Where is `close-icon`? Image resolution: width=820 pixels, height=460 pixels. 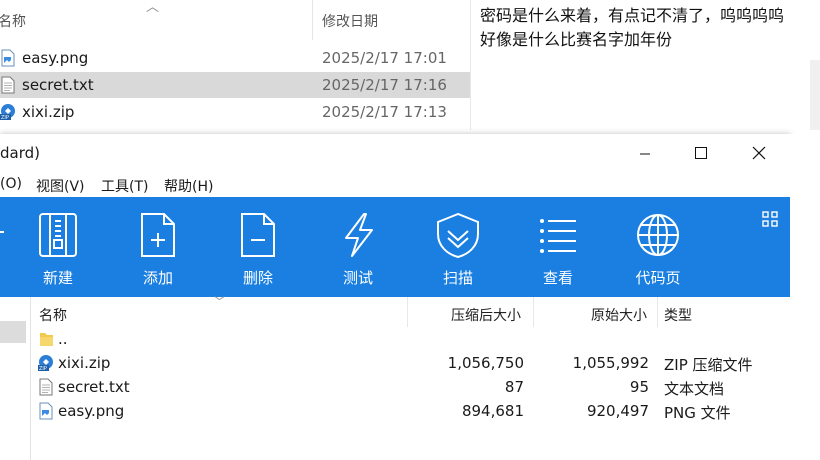
close-icon is located at coordinates (759, 153).